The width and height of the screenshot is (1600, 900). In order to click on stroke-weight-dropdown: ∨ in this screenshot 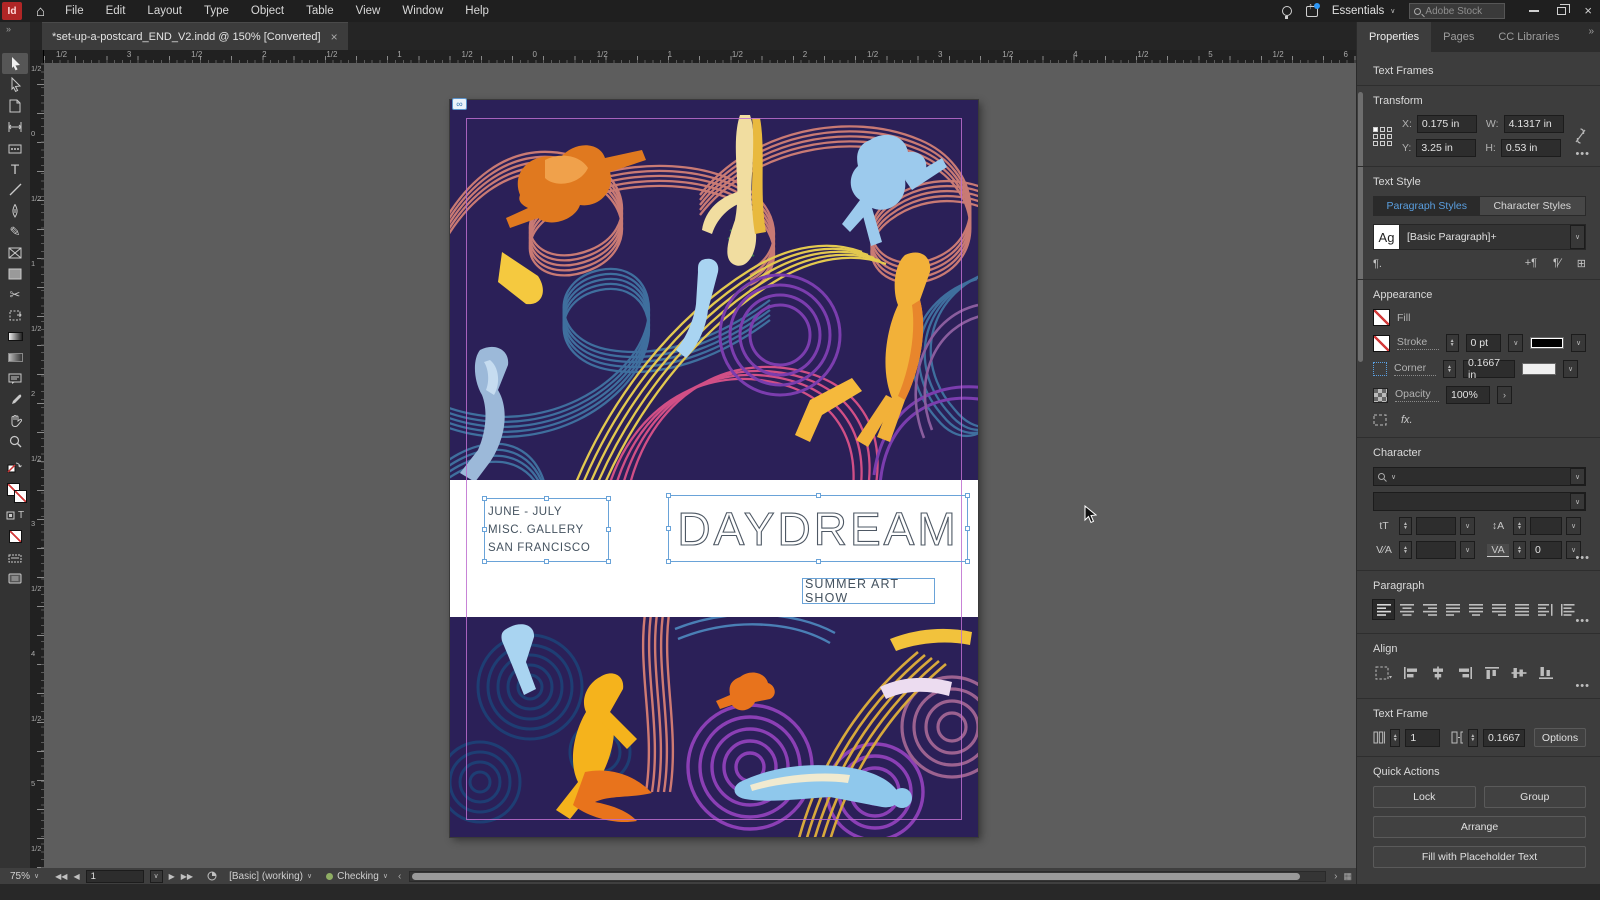, I will do `click(1516, 343)`.